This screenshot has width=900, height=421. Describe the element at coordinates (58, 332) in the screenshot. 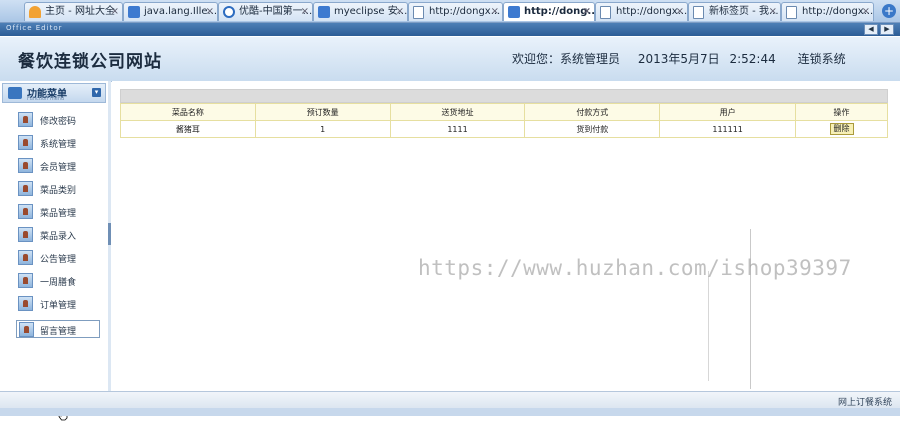

I see `sidebar-item-label: 留言管理` at that location.